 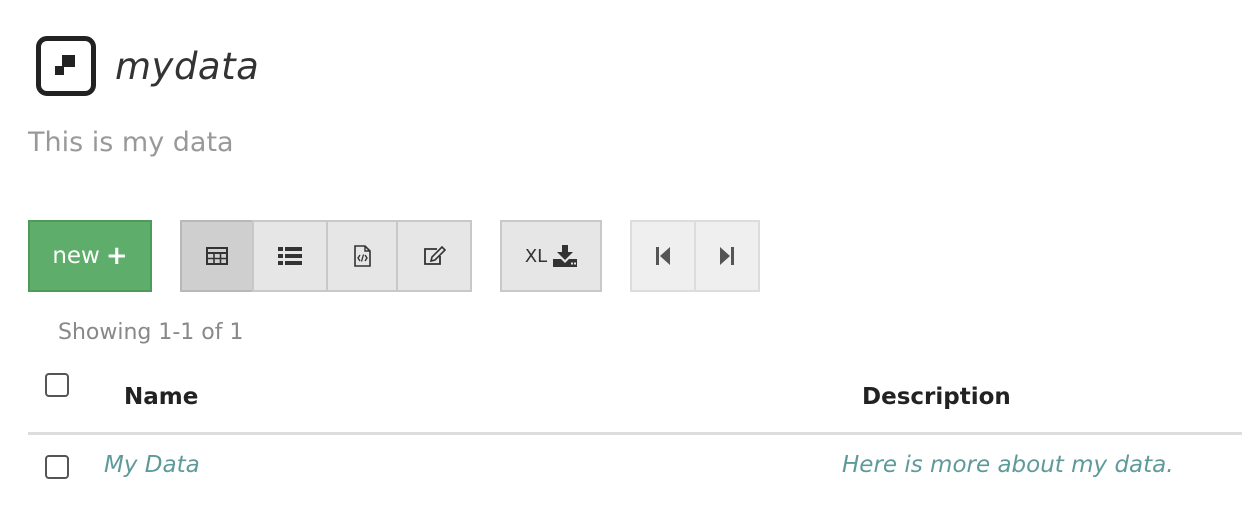 What do you see at coordinates (151, 332) in the screenshot?
I see `pagination-summary: Showing 1-1 of 1` at bounding box center [151, 332].